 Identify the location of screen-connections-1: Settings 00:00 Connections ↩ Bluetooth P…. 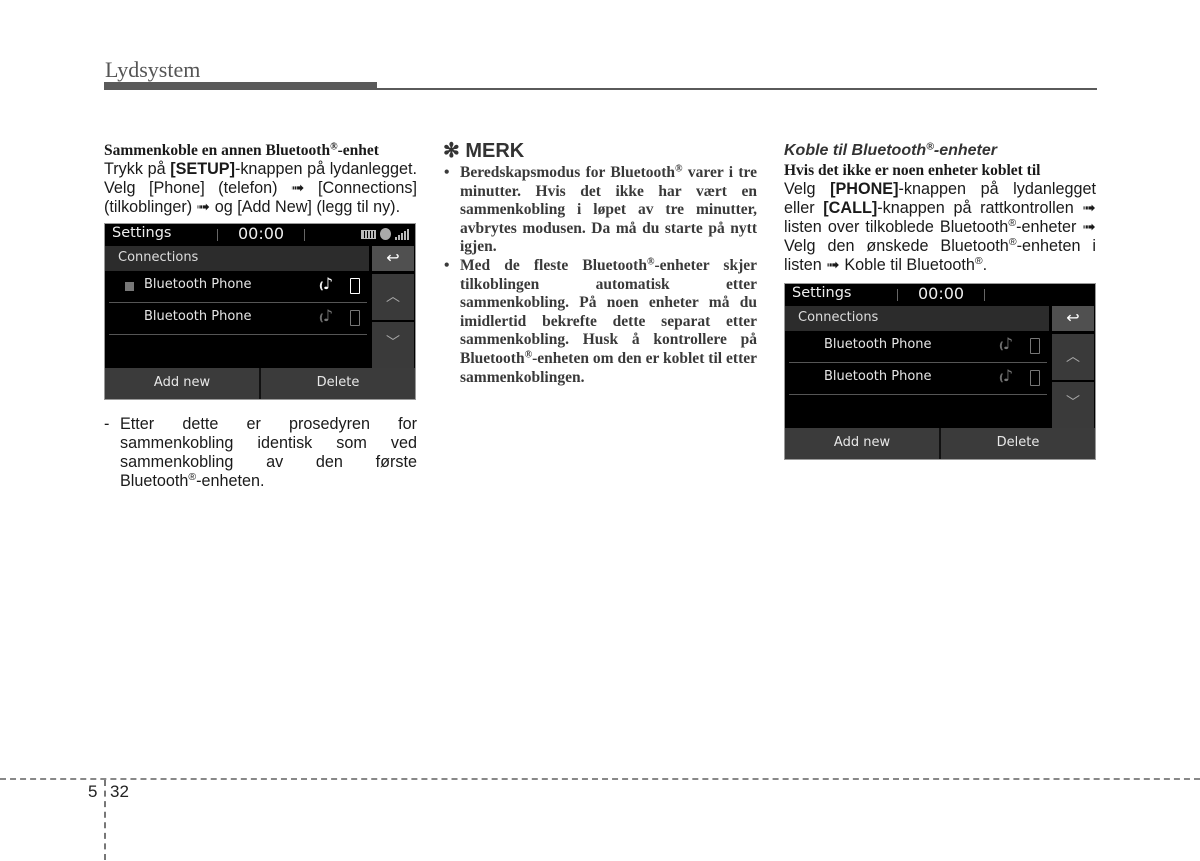
(260, 311).